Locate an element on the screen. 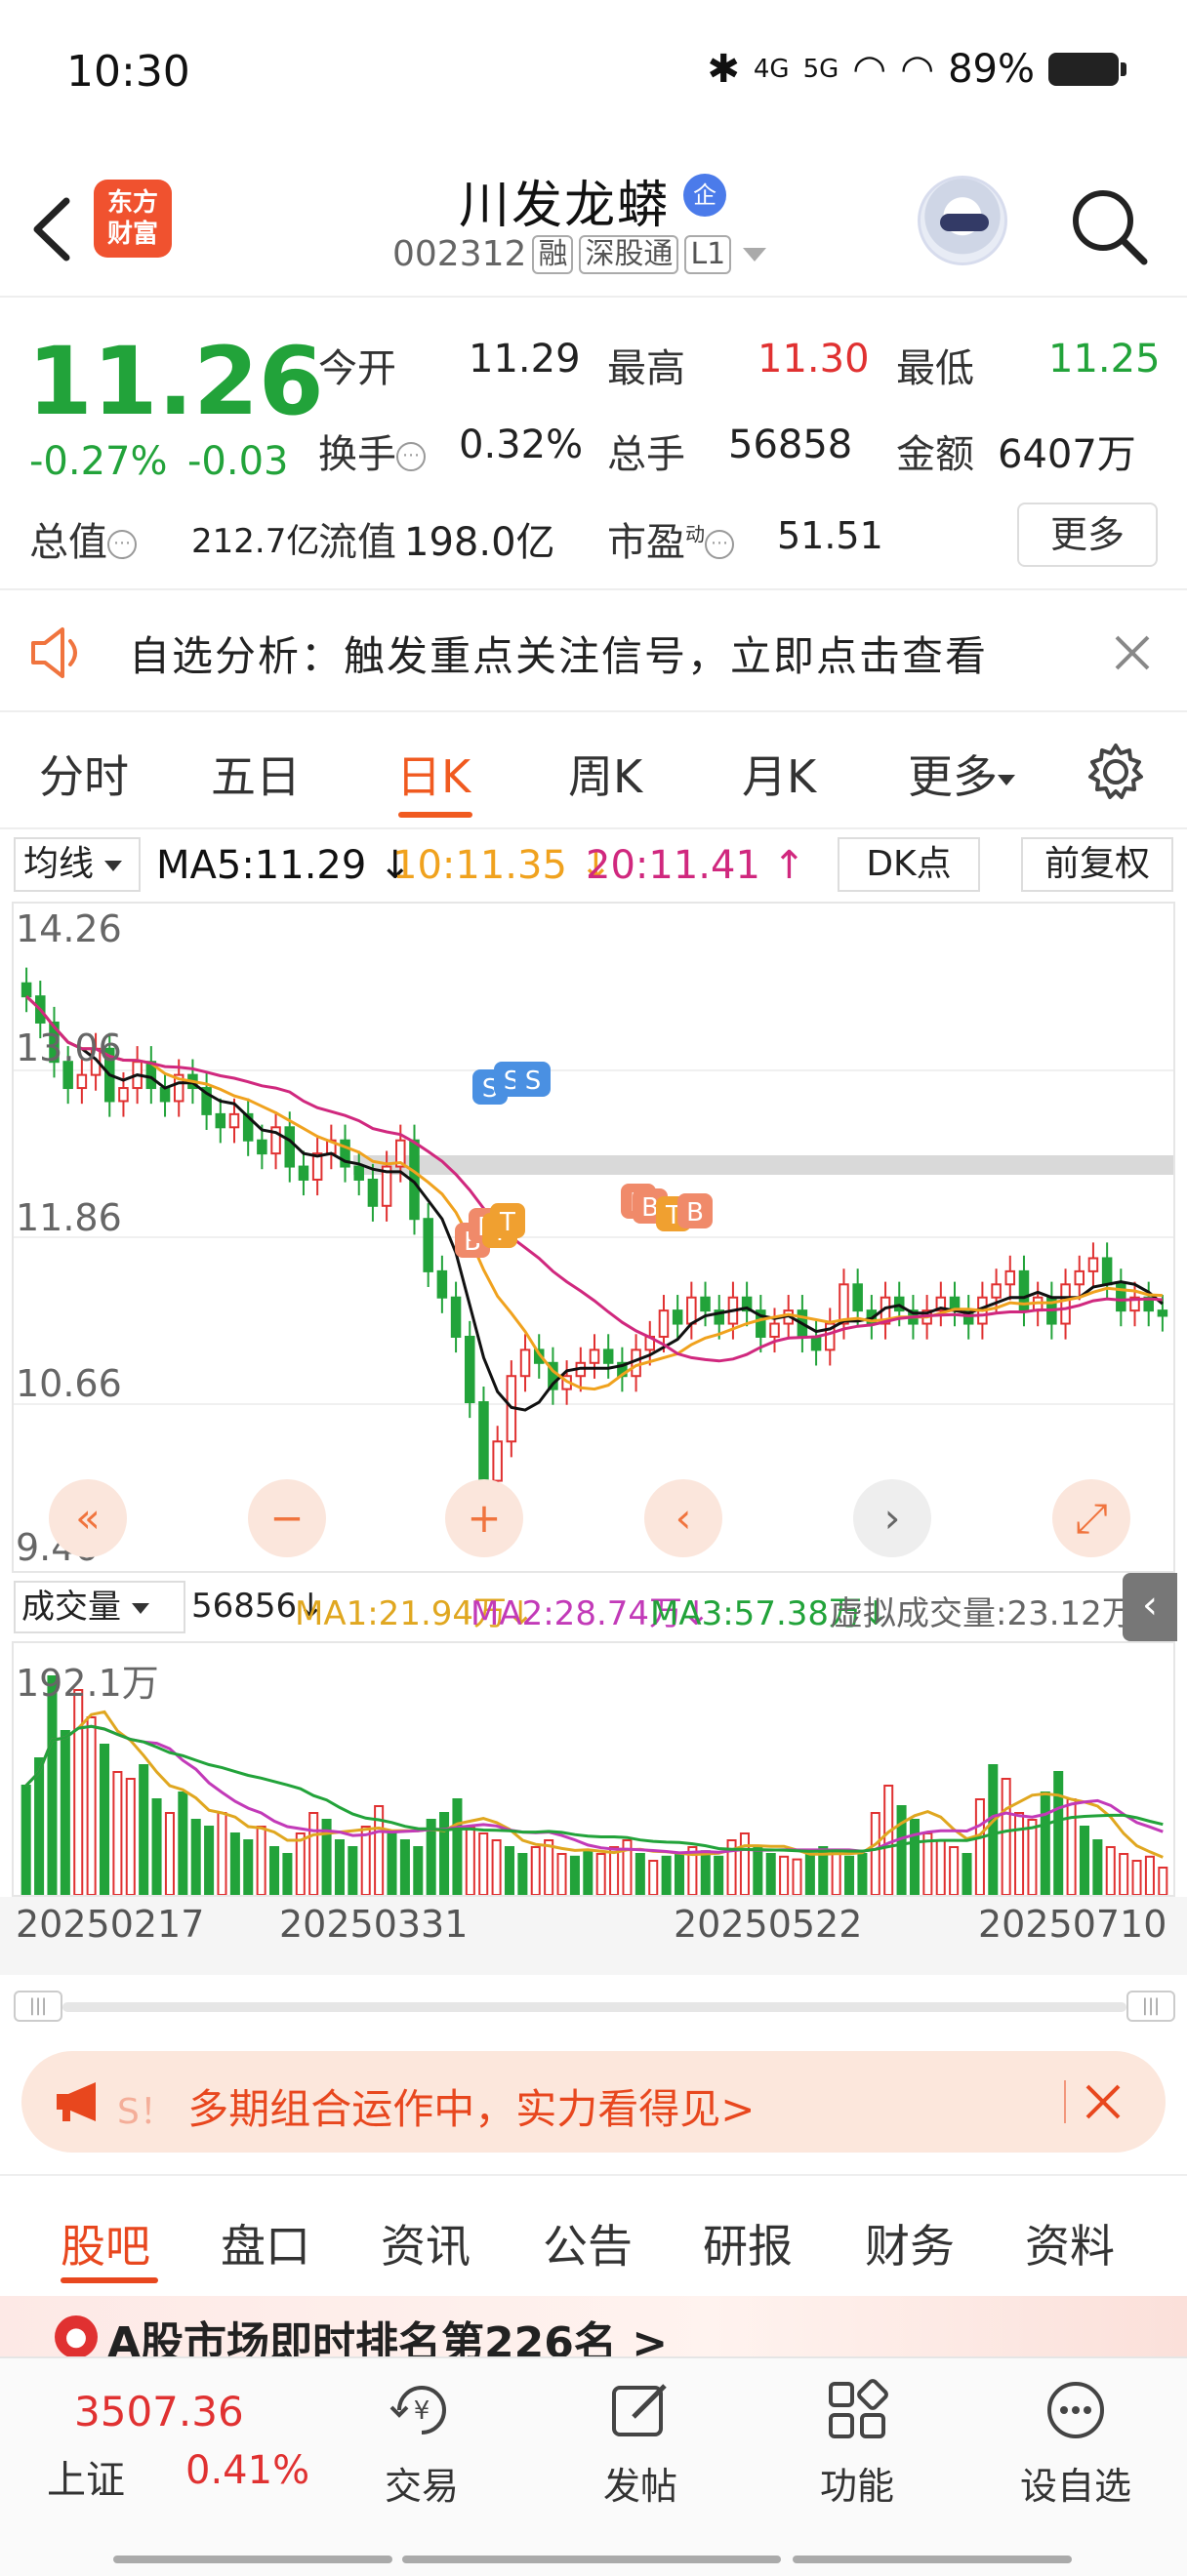 The height and width of the screenshot is (2576, 1187). nav-post-label: 发帖 is located at coordinates (639, 2486).